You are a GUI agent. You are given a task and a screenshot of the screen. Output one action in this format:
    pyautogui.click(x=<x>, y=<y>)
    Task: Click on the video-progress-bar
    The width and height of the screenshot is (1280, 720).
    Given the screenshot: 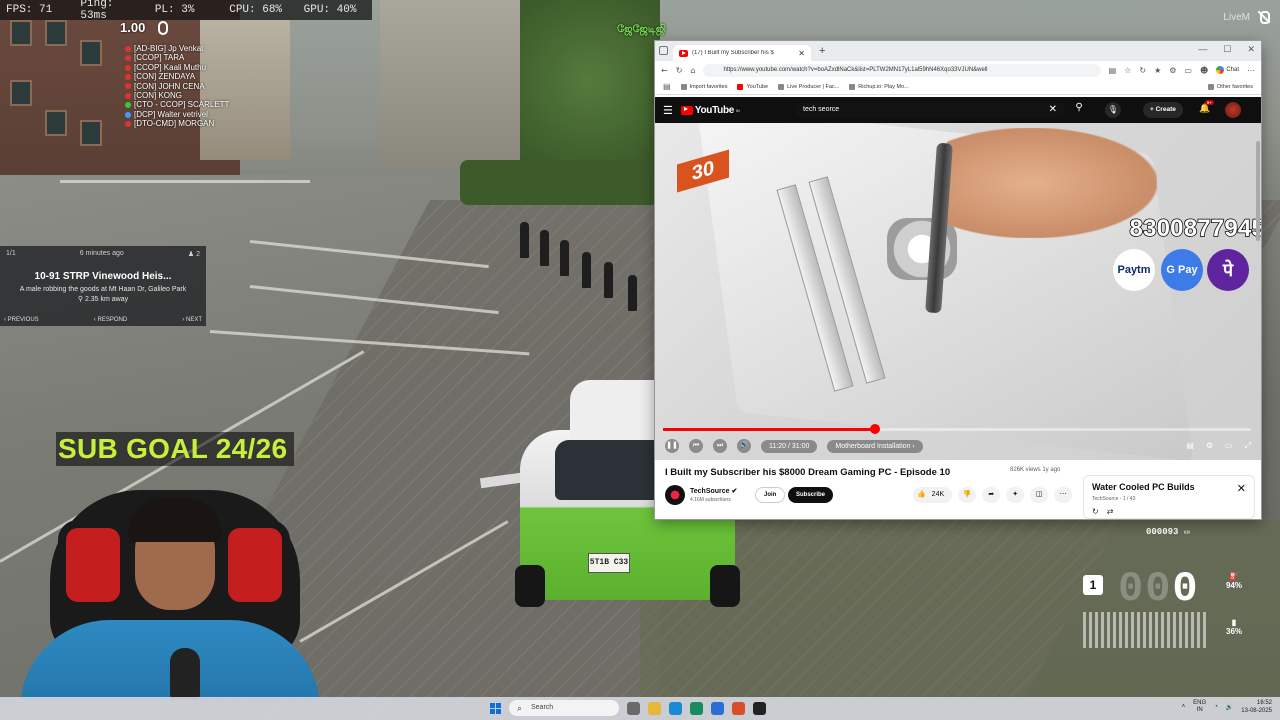 What is the action you would take?
    pyautogui.click(x=957, y=429)
    